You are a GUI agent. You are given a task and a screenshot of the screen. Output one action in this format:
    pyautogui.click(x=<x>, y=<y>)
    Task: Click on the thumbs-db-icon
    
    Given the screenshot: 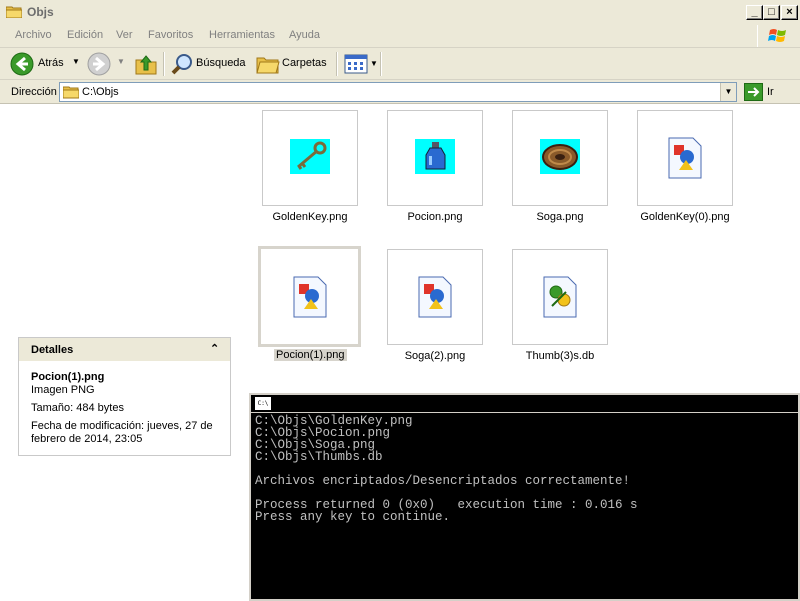 What is the action you would take?
    pyautogui.click(x=560, y=297)
    